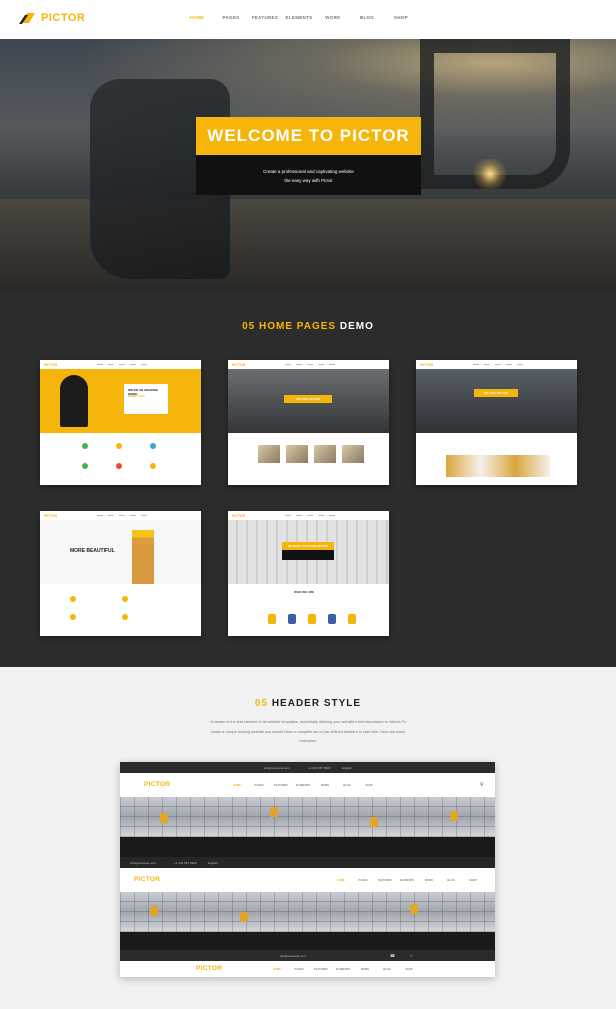  I want to click on menu-item-home: HOME, so click(197, 17).